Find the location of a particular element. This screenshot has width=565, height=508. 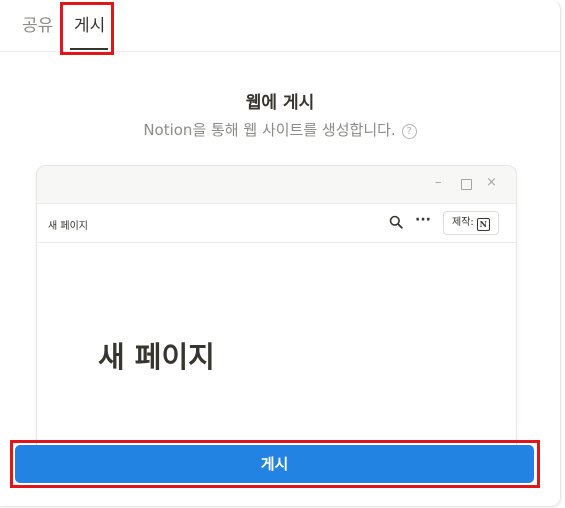

close-icon: × is located at coordinates (491, 182).